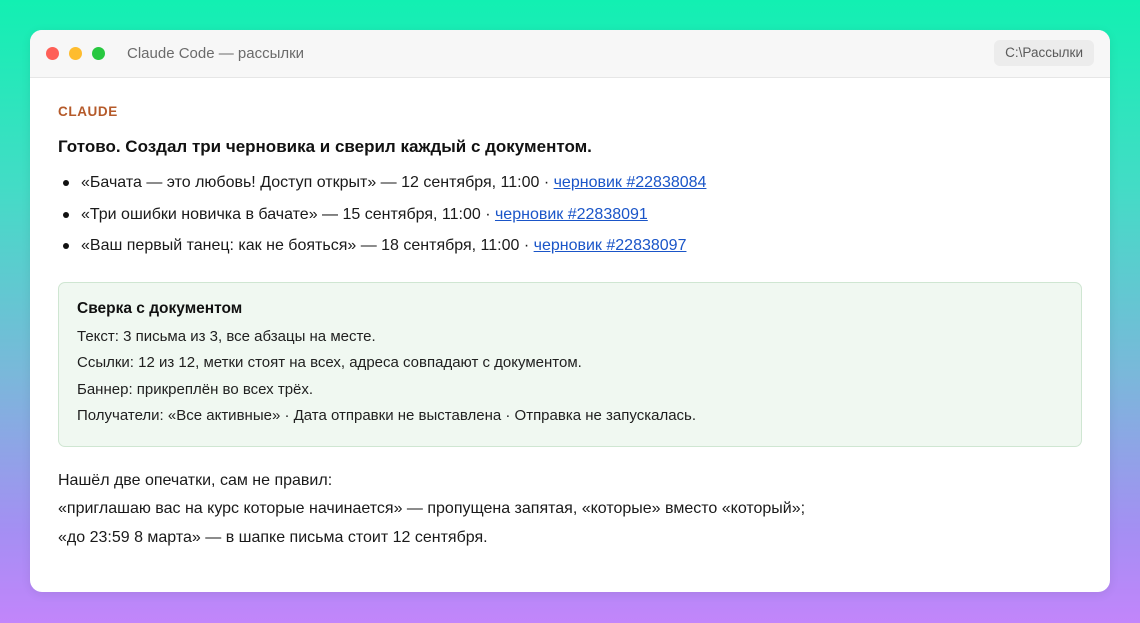  What do you see at coordinates (610, 245) in the screenshot?
I see `draft-link: черновик #22838097` at bounding box center [610, 245].